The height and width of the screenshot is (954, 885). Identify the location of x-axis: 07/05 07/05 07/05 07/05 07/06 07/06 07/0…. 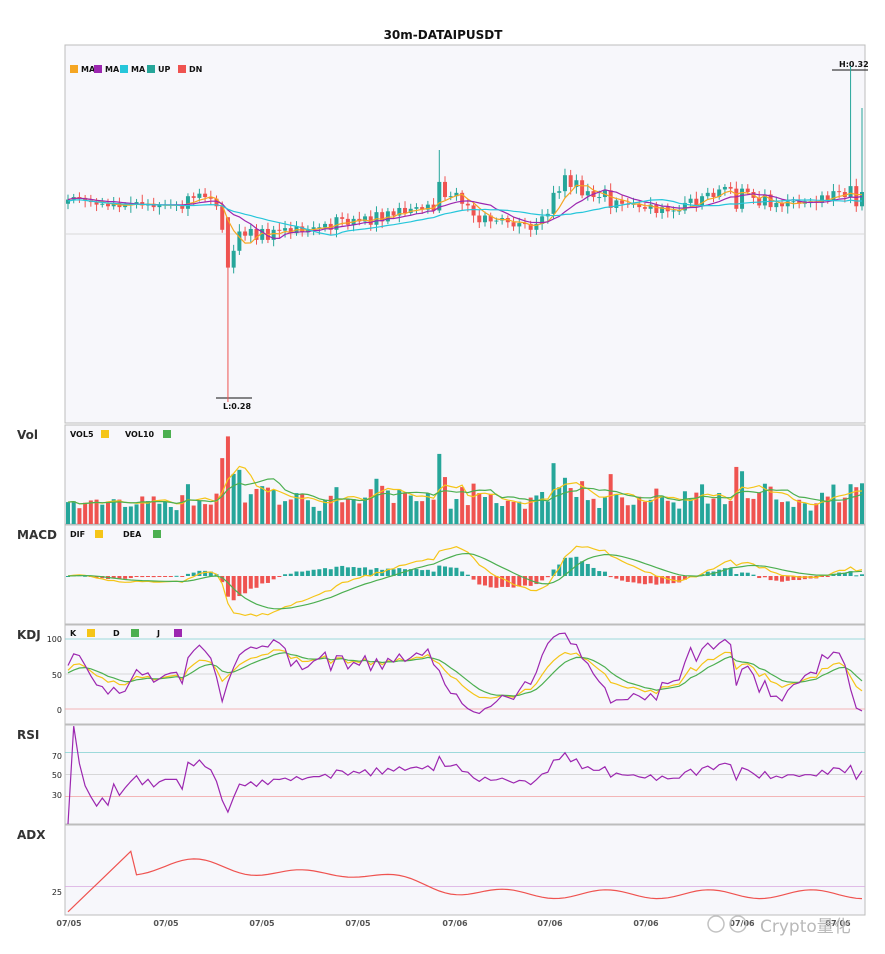
(453, 923).